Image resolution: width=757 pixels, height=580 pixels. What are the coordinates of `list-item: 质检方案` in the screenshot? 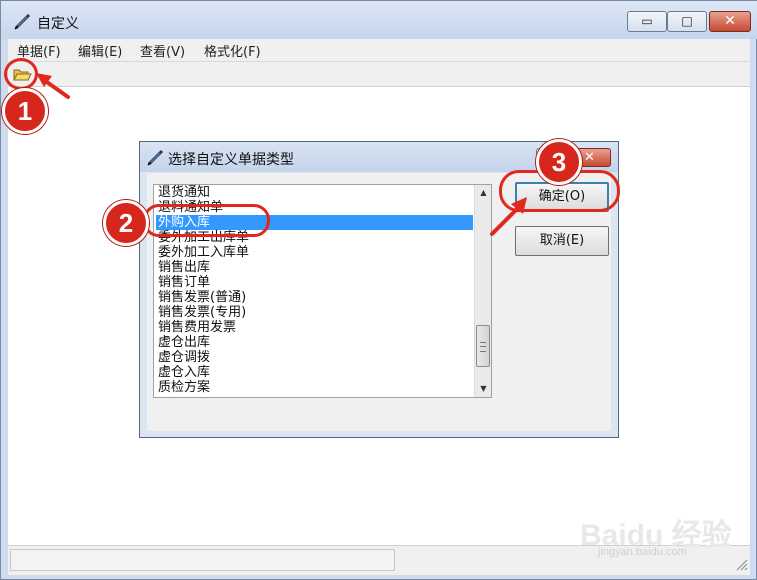 It's located at (314, 387).